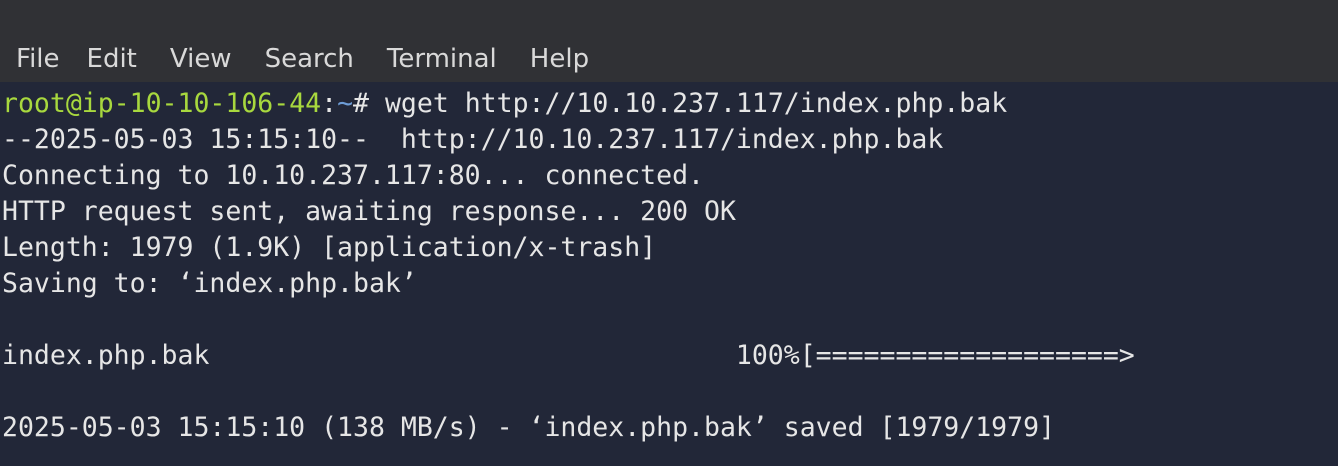 This screenshot has height=466, width=1338. Describe the element at coordinates (442, 59) in the screenshot. I see `menu-terminal: Terminal` at that location.